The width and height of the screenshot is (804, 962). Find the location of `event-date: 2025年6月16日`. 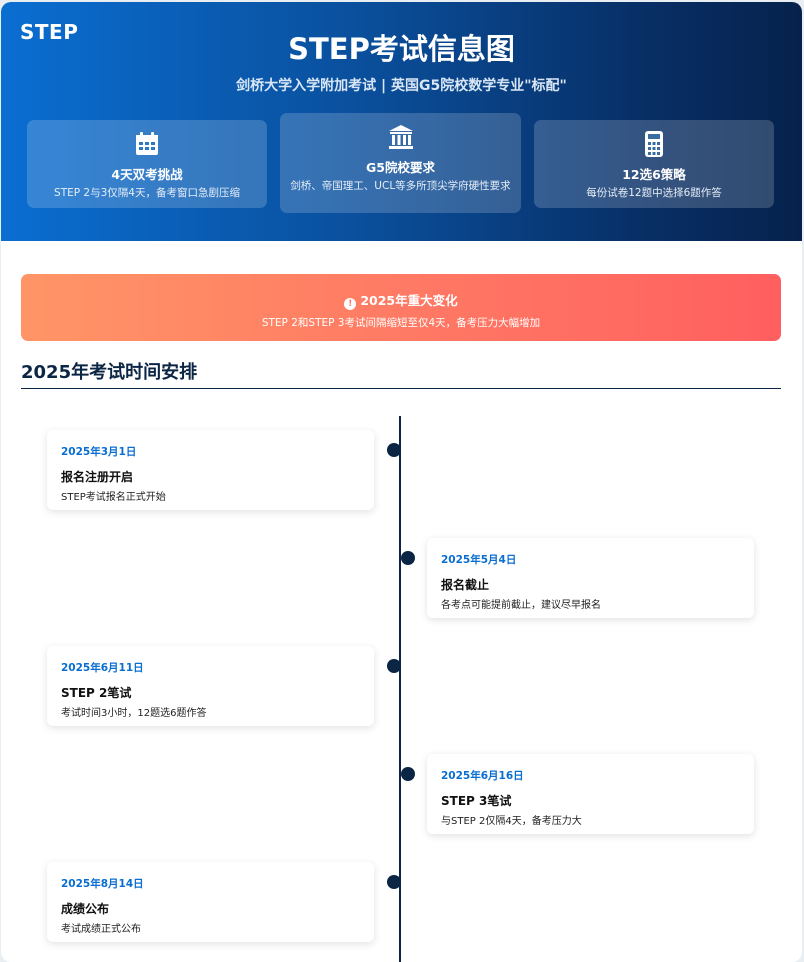

event-date: 2025年6月16日 is located at coordinates (482, 776).